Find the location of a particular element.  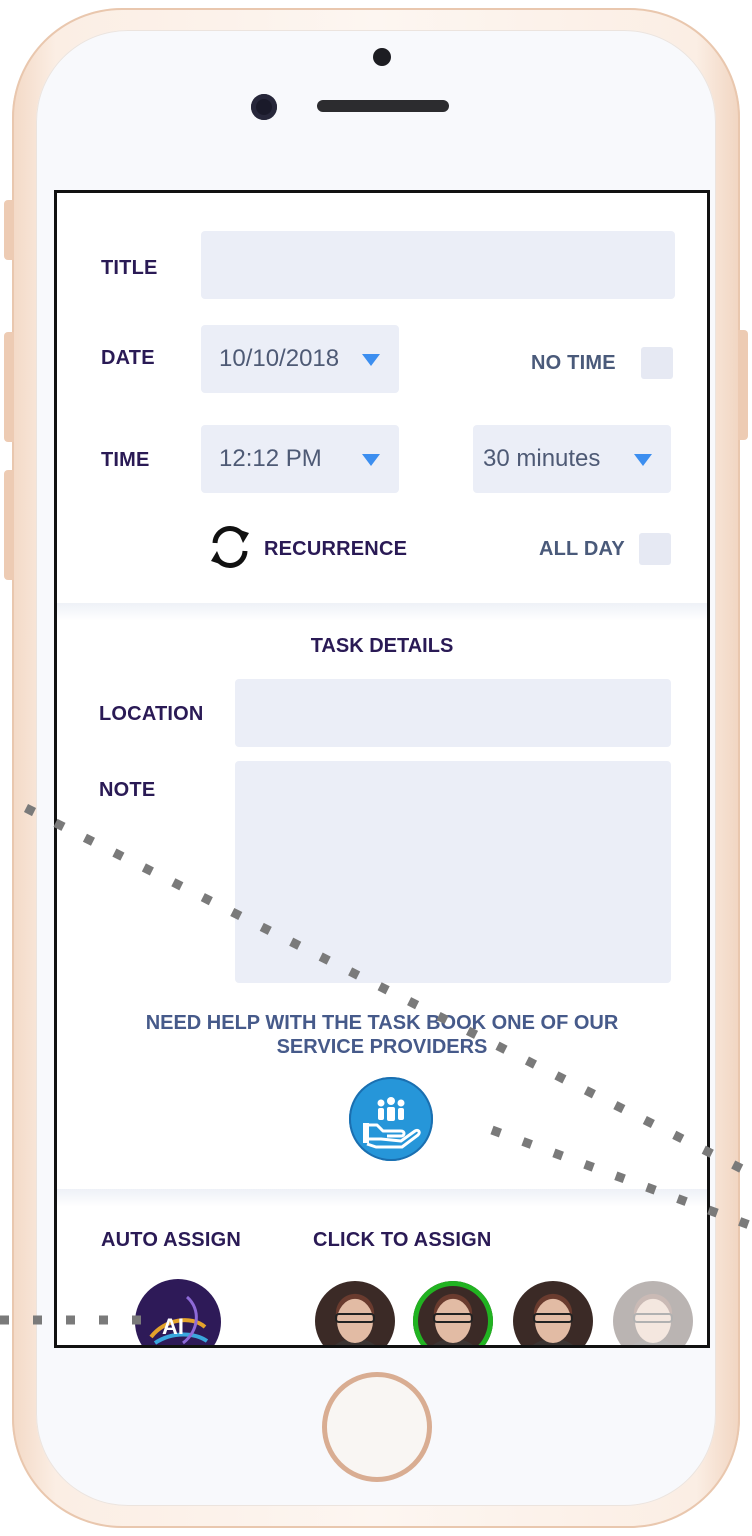

dotted-line is located at coordinates (621, 1178).